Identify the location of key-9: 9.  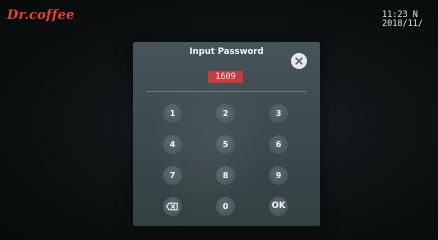
(278, 175).